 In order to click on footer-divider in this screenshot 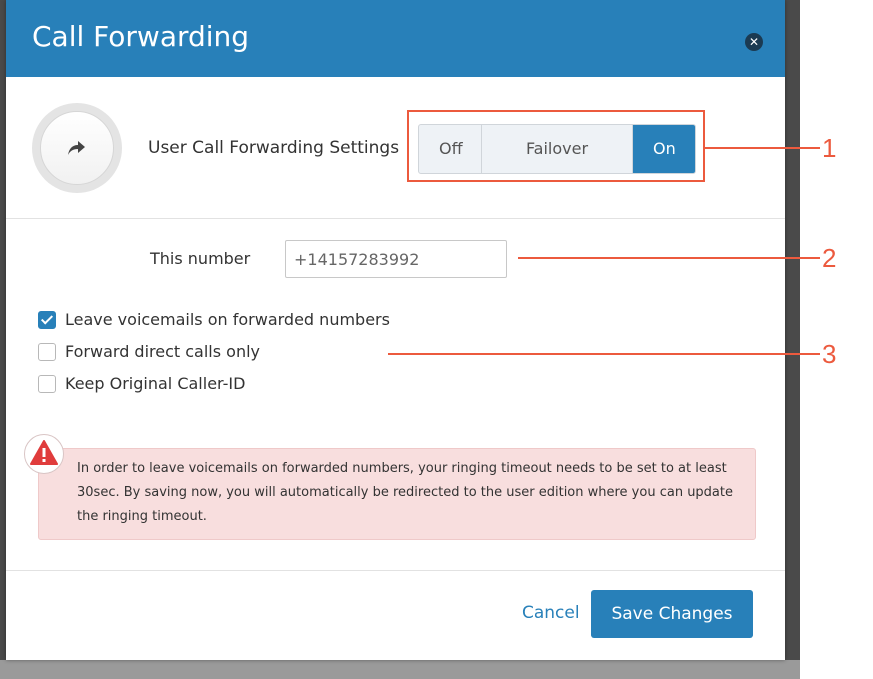, I will do `click(395, 570)`.